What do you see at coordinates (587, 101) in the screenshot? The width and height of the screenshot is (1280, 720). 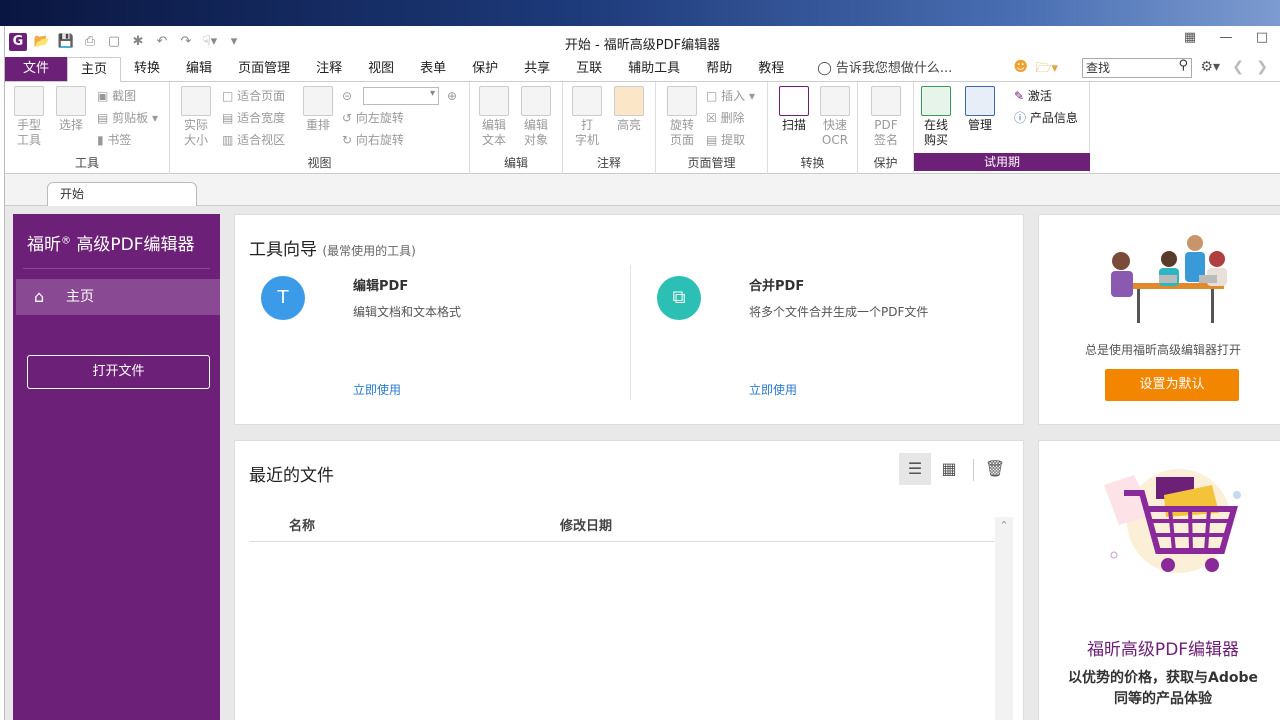 I see `typewriter-icon` at bounding box center [587, 101].